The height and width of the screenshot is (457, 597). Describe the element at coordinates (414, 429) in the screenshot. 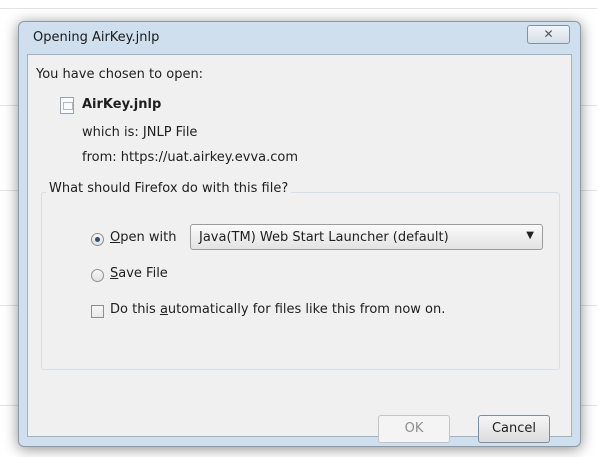

I see `ok-button: OK` at that location.